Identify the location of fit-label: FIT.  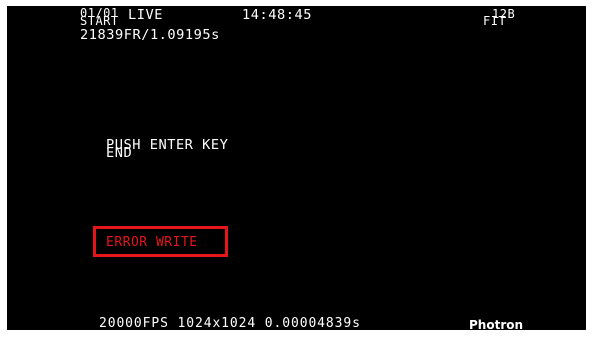
(495, 21).